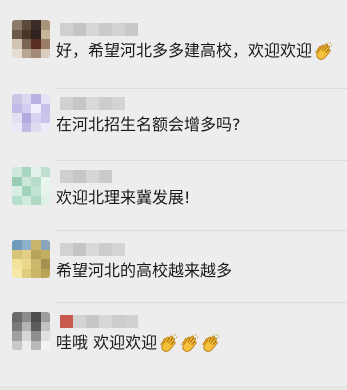  Describe the element at coordinates (107, 342) in the screenshot. I see `comment-text: 哇哦 欢迎欢迎` at that location.